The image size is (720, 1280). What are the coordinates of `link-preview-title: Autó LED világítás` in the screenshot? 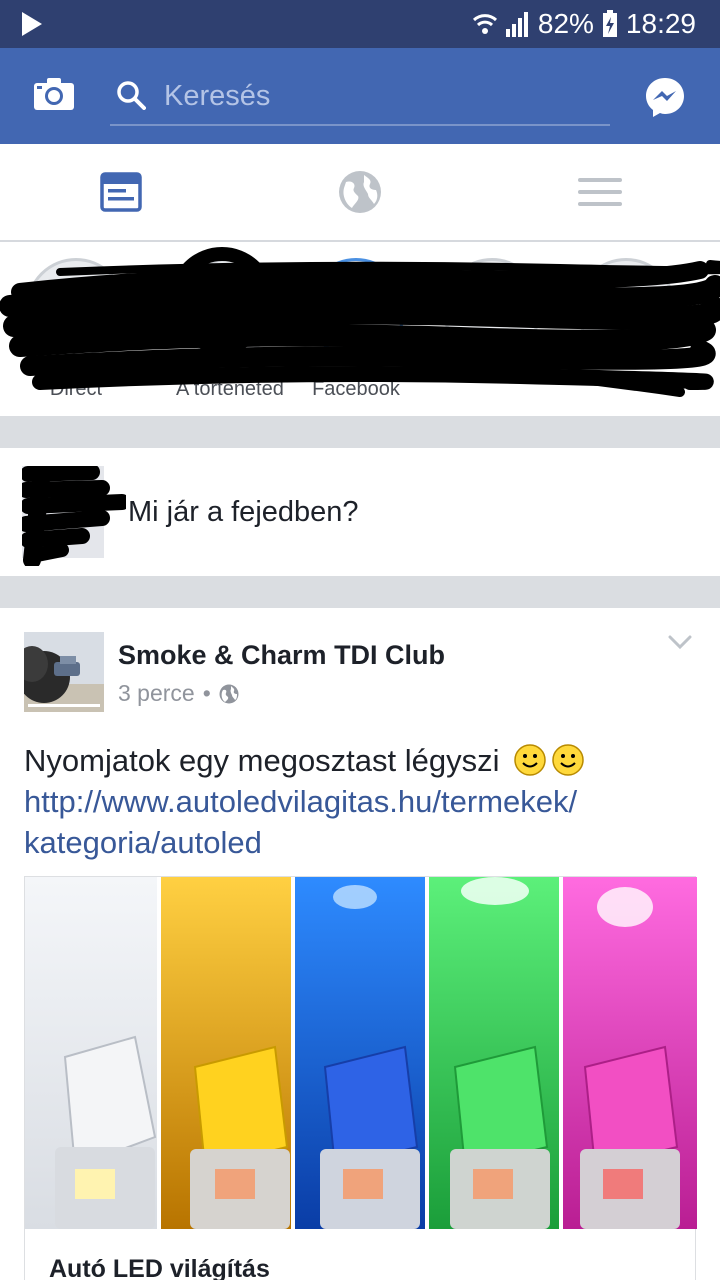 It's located at (159, 1267).